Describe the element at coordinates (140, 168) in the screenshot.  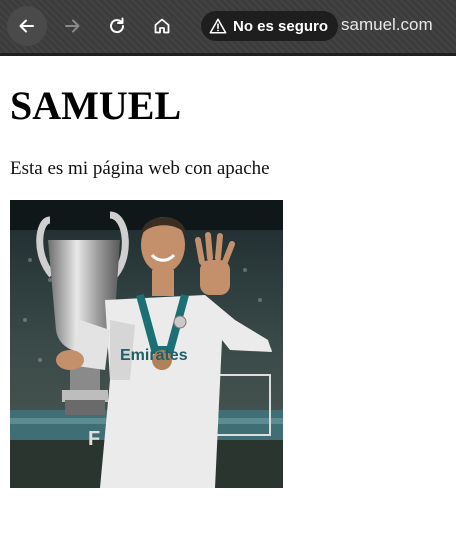
I see `page-paragraph: Esta es mi página web con apache` at that location.